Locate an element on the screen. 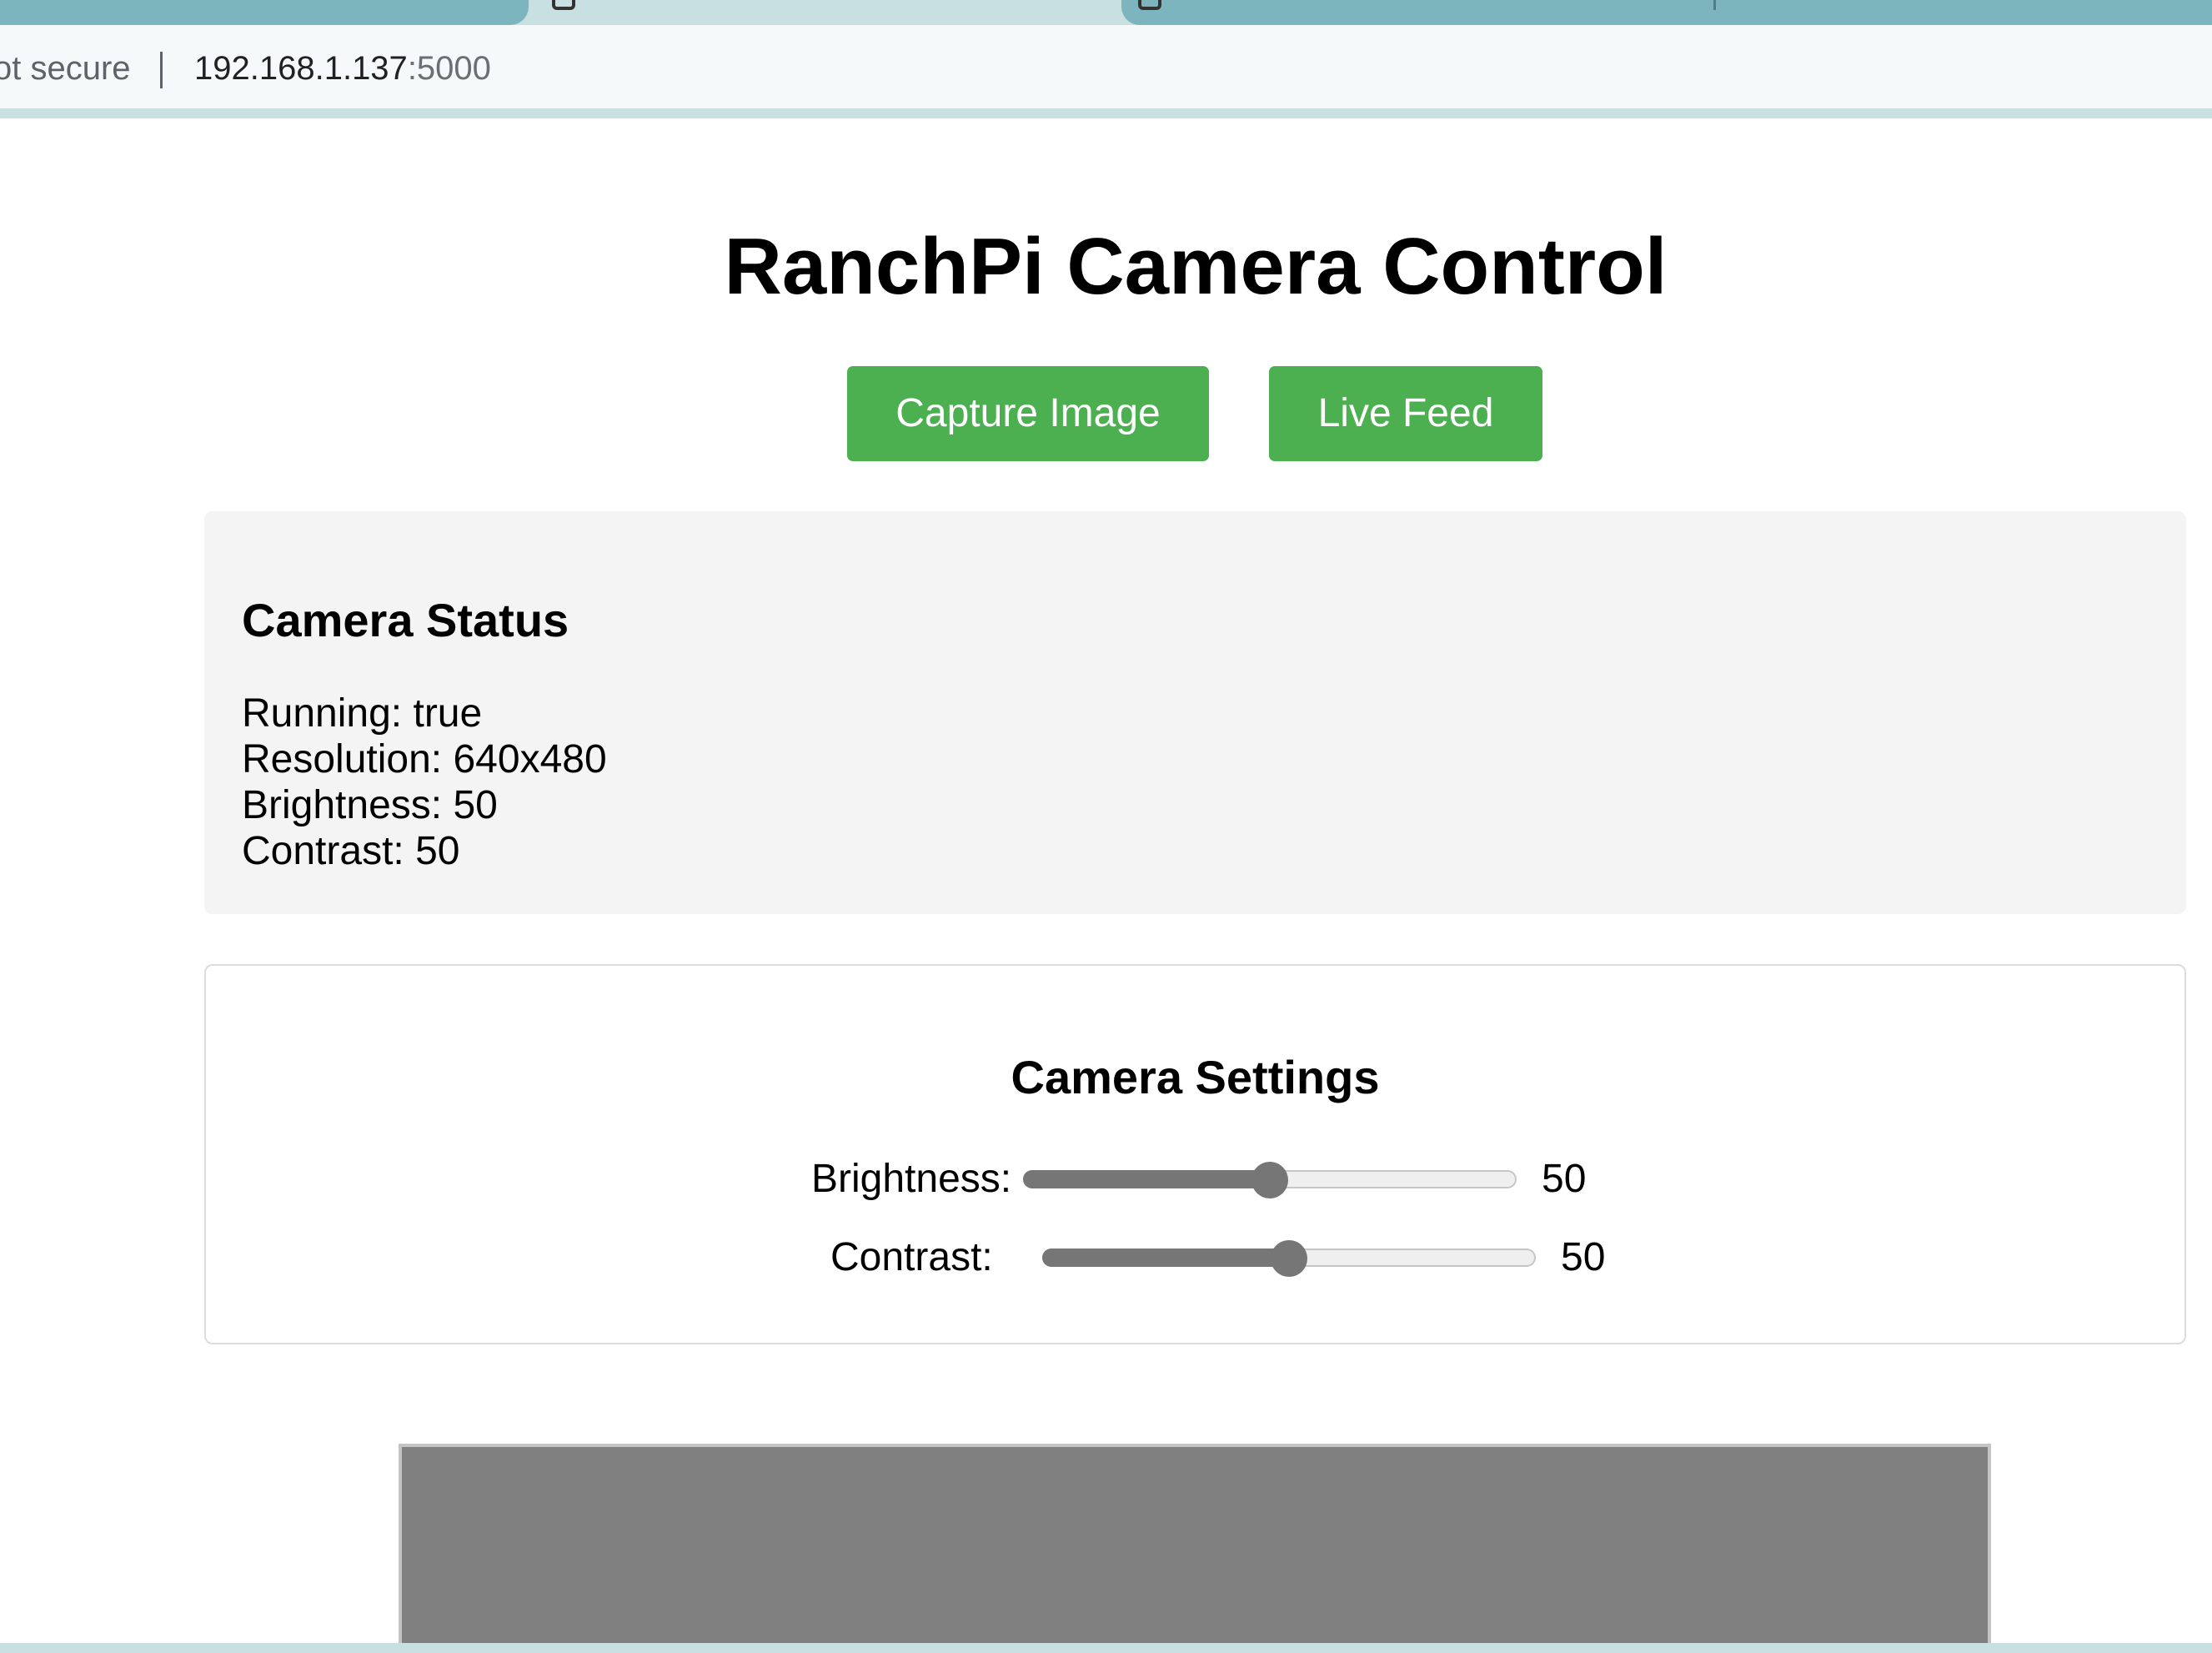 Image resolution: width=2212 pixels, height=1653 pixels. tab-strip is located at coordinates (1106, 12).